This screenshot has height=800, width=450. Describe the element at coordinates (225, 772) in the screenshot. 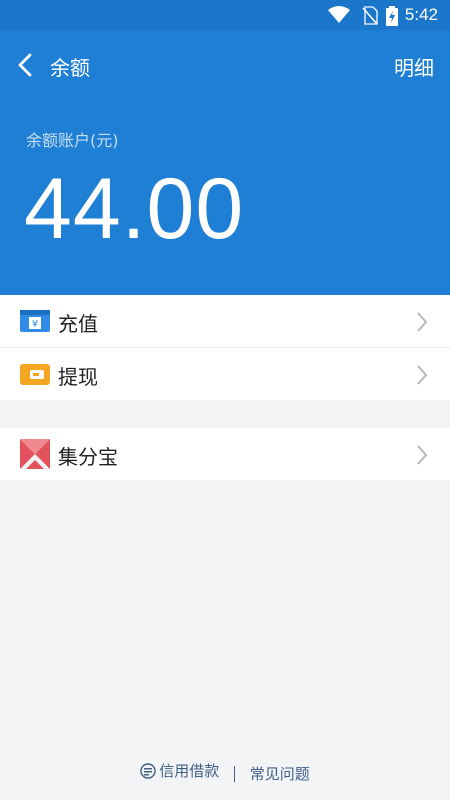

I see `footer-links: 信用借款 常见问题` at that location.